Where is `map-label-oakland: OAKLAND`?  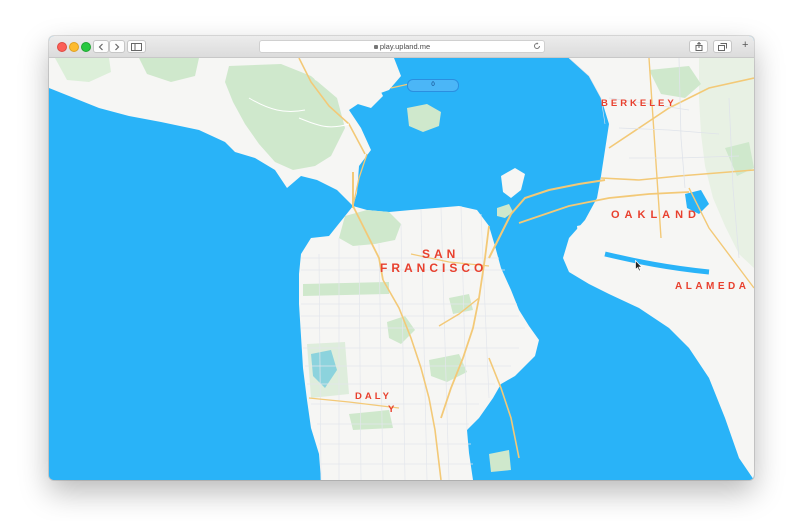 map-label-oakland: OAKLAND is located at coordinates (656, 215).